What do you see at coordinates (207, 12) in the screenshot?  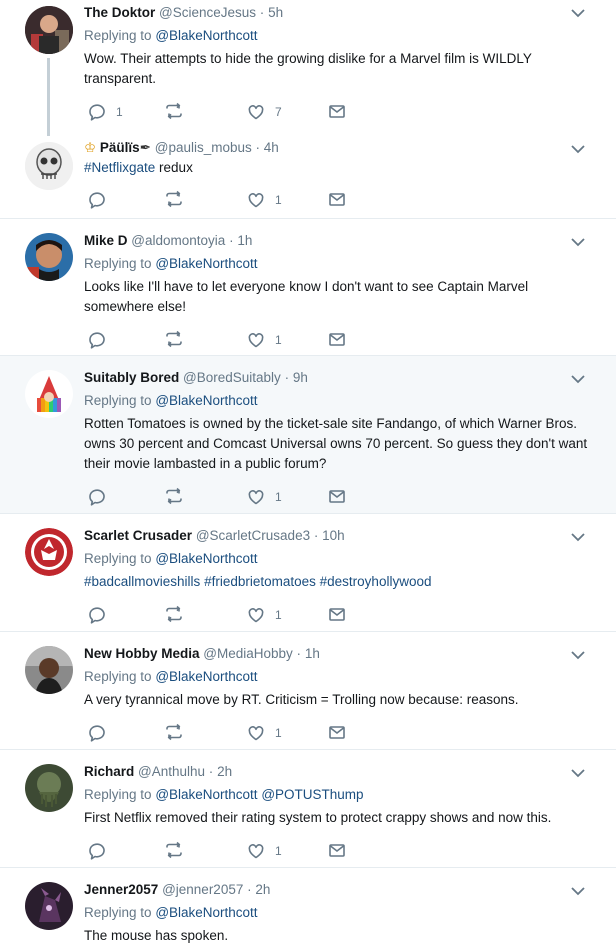 I see `author-handle: @ScienceJesus` at bounding box center [207, 12].